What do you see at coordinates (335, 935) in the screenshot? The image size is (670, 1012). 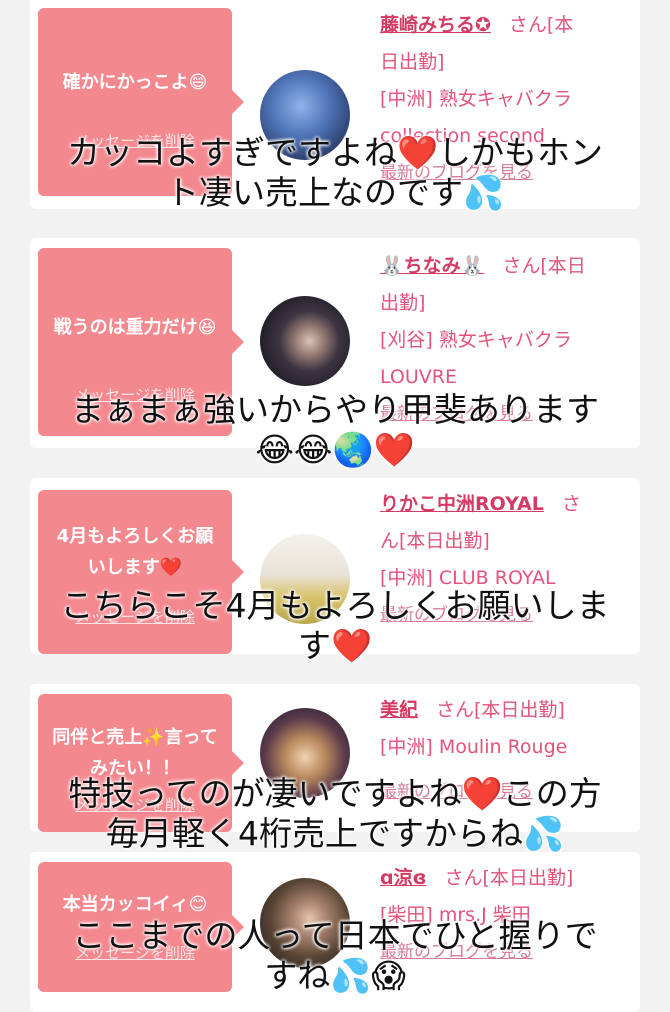 I see `caption-line: ここまでの人って日本でひと握りで` at bounding box center [335, 935].